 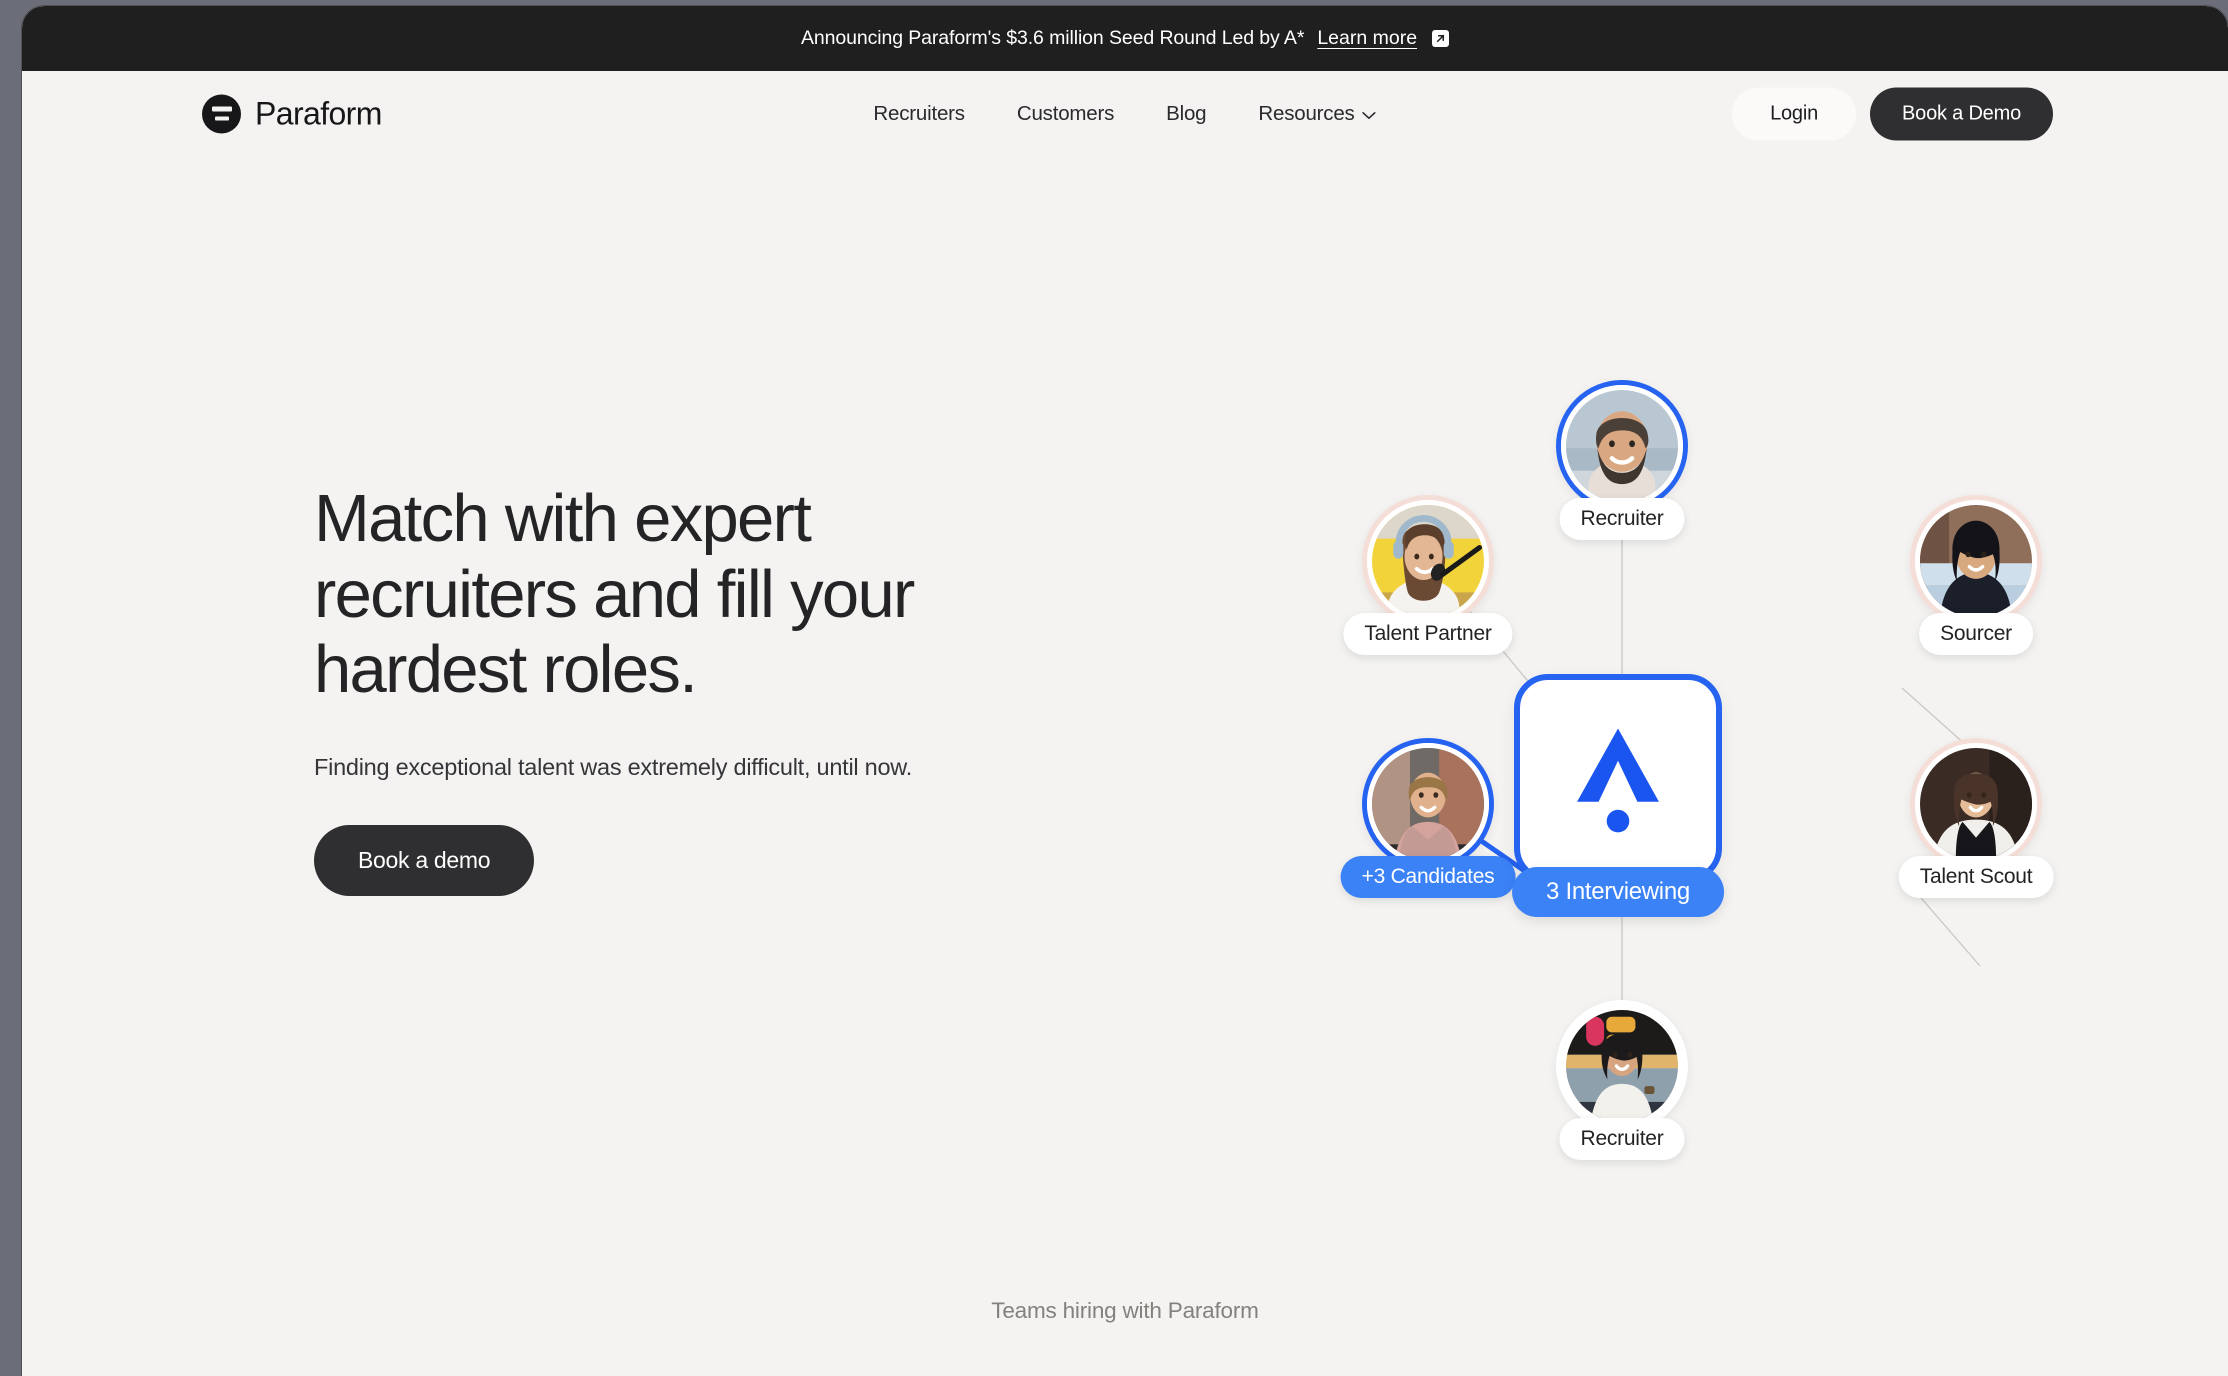 What do you see at coordinates (1961, 113) in the screenshot?
I see `book-a-demo-button: Book a Demo` at bounding box center [1961, 113].